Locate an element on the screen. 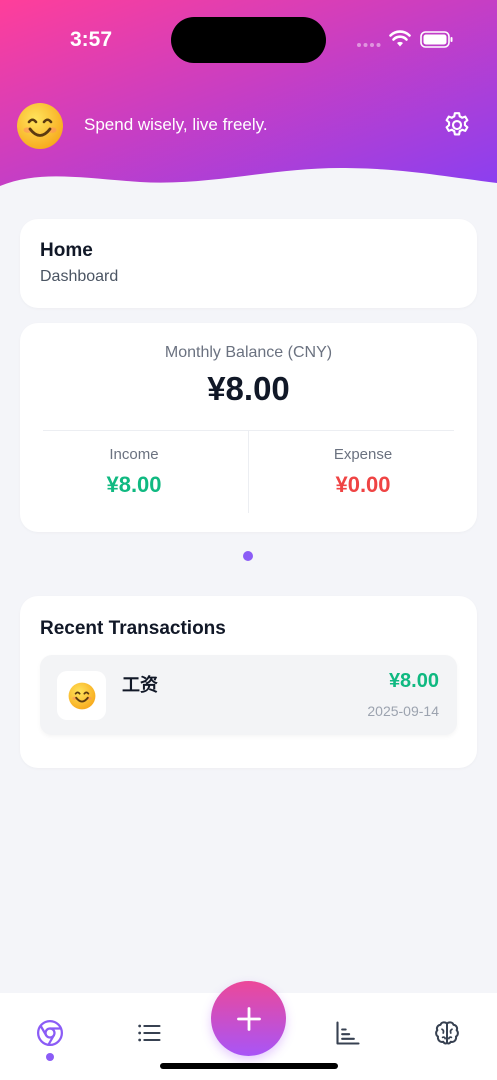 The height and width of the screenshot is (1080, 497). transaction-category-icon is located at coordinates (81, 695).